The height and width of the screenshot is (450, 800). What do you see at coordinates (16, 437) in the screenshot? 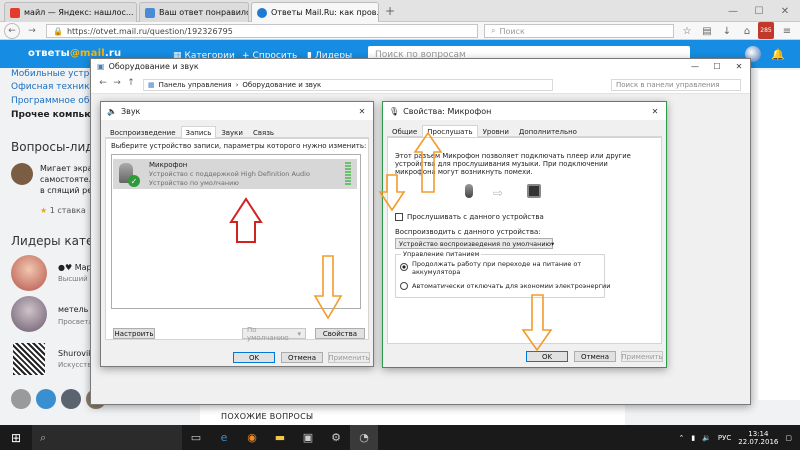
I see `windows-start-icon: ⊞` at bounding box center [16, 437].